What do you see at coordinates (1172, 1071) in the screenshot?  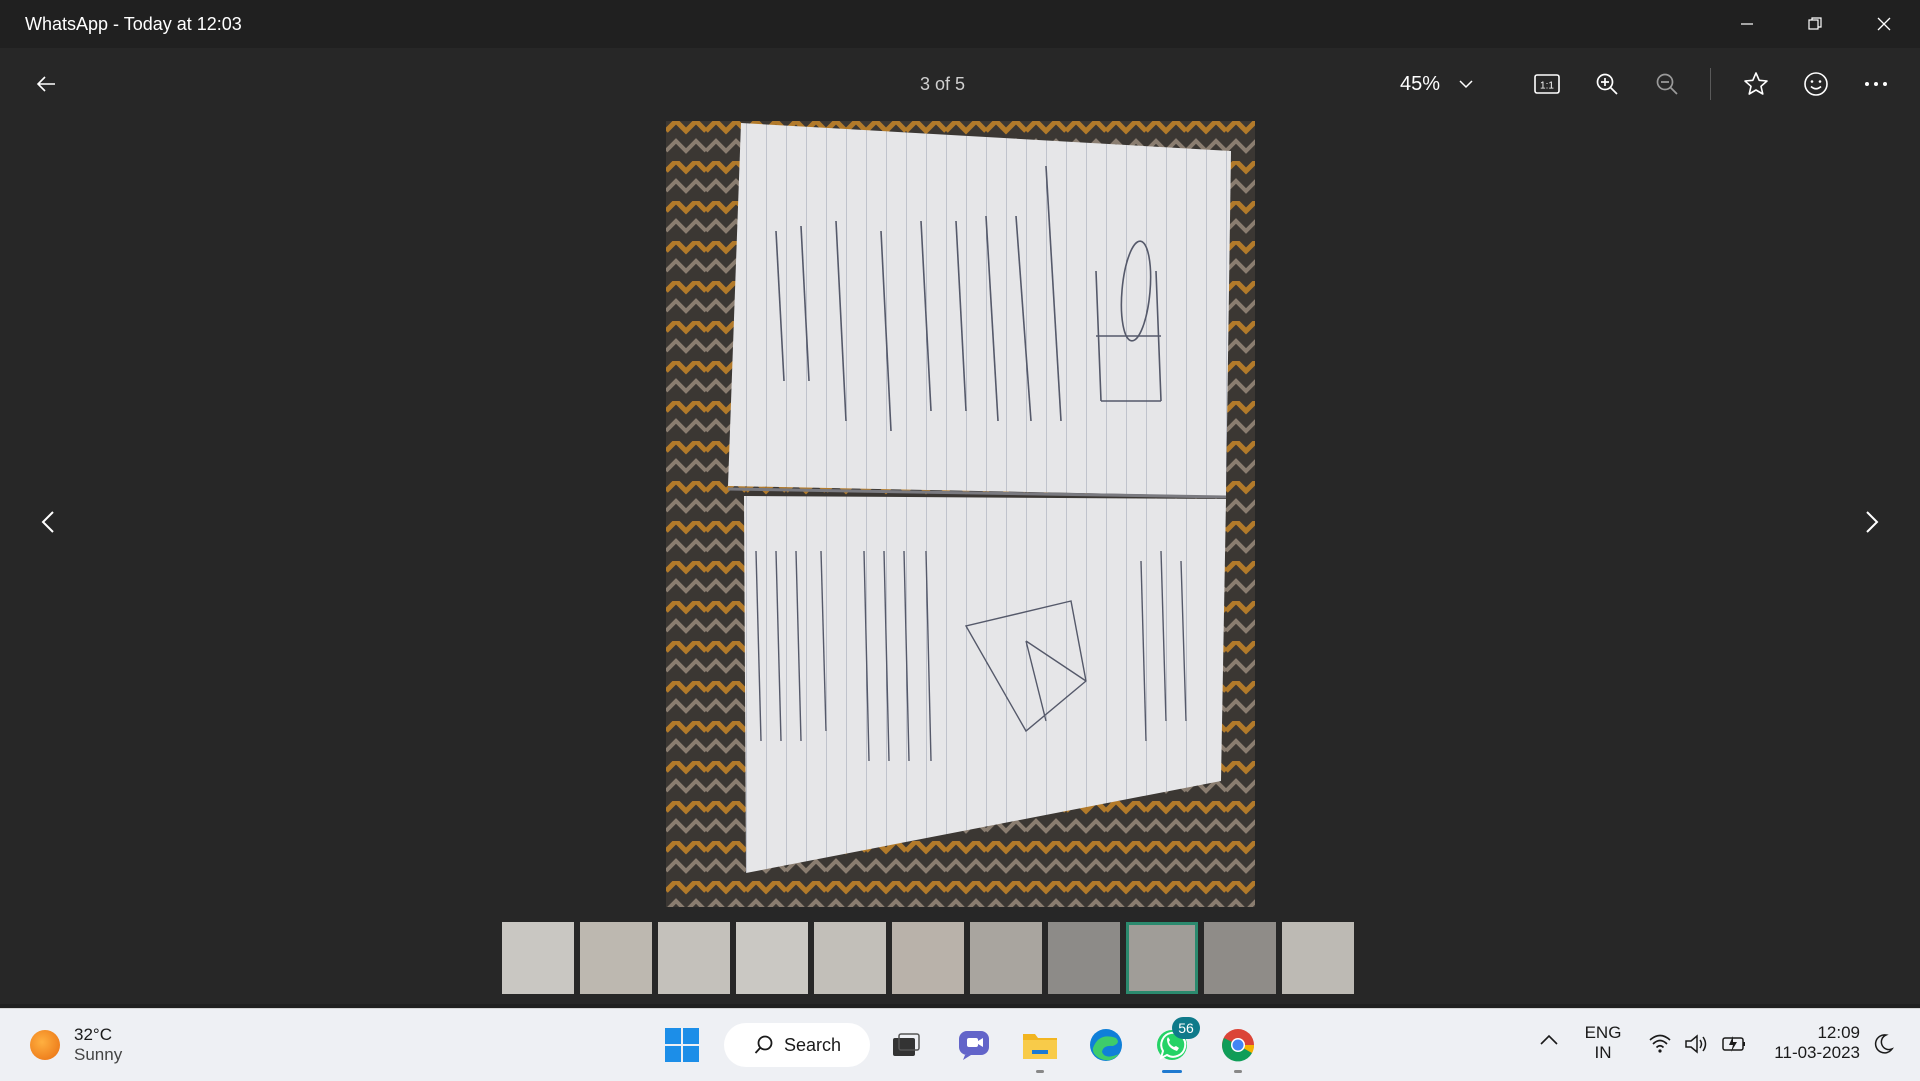 I see `active-indicator` at bounding box center [1172, 1071].